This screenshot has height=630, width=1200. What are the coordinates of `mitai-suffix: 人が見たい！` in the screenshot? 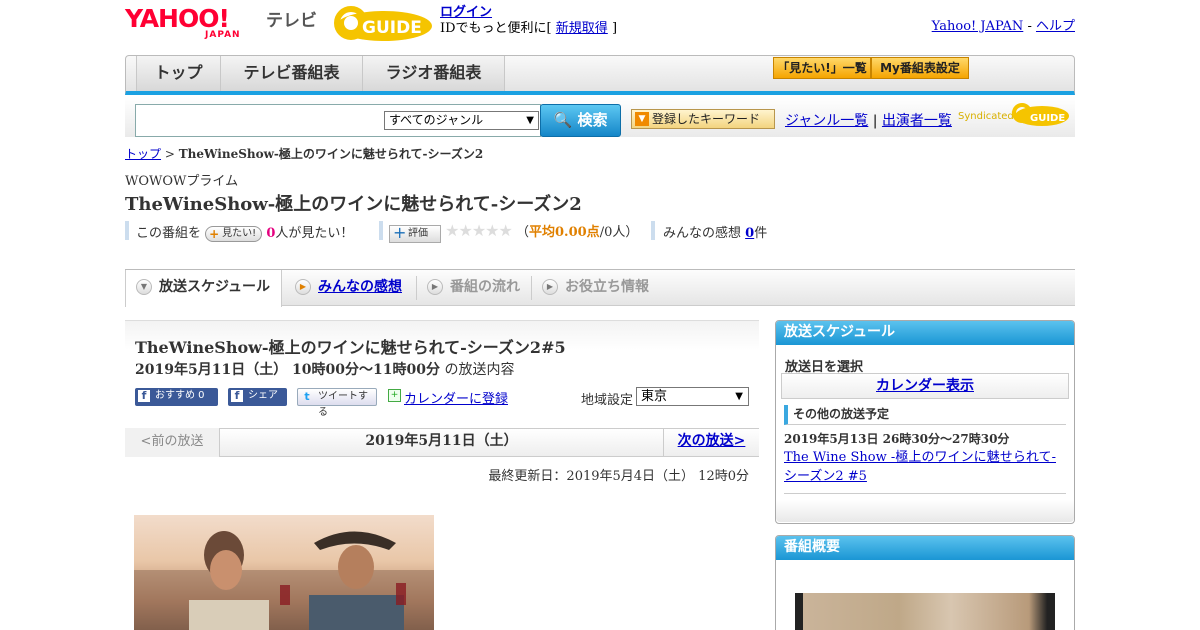 It's located at (314, 233).